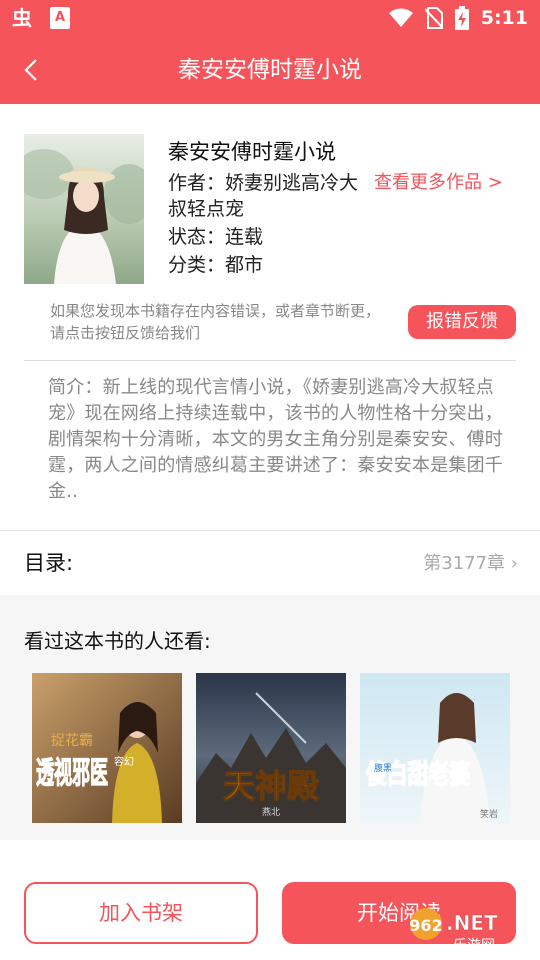 The image size is (540, 960). I want to click on latest-chapter: 第3177章 ›, so click(470, 564).